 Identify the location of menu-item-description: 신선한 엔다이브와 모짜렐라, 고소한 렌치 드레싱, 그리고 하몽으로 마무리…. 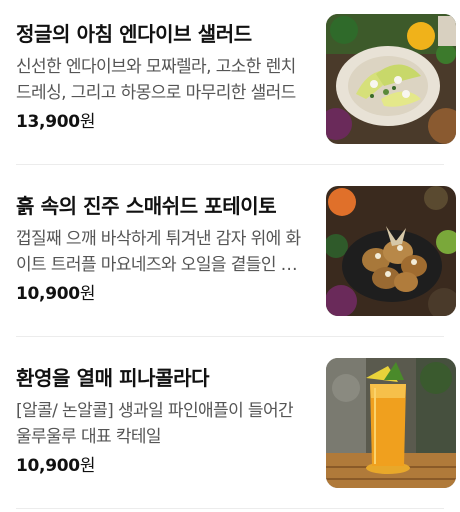
(156, 80).